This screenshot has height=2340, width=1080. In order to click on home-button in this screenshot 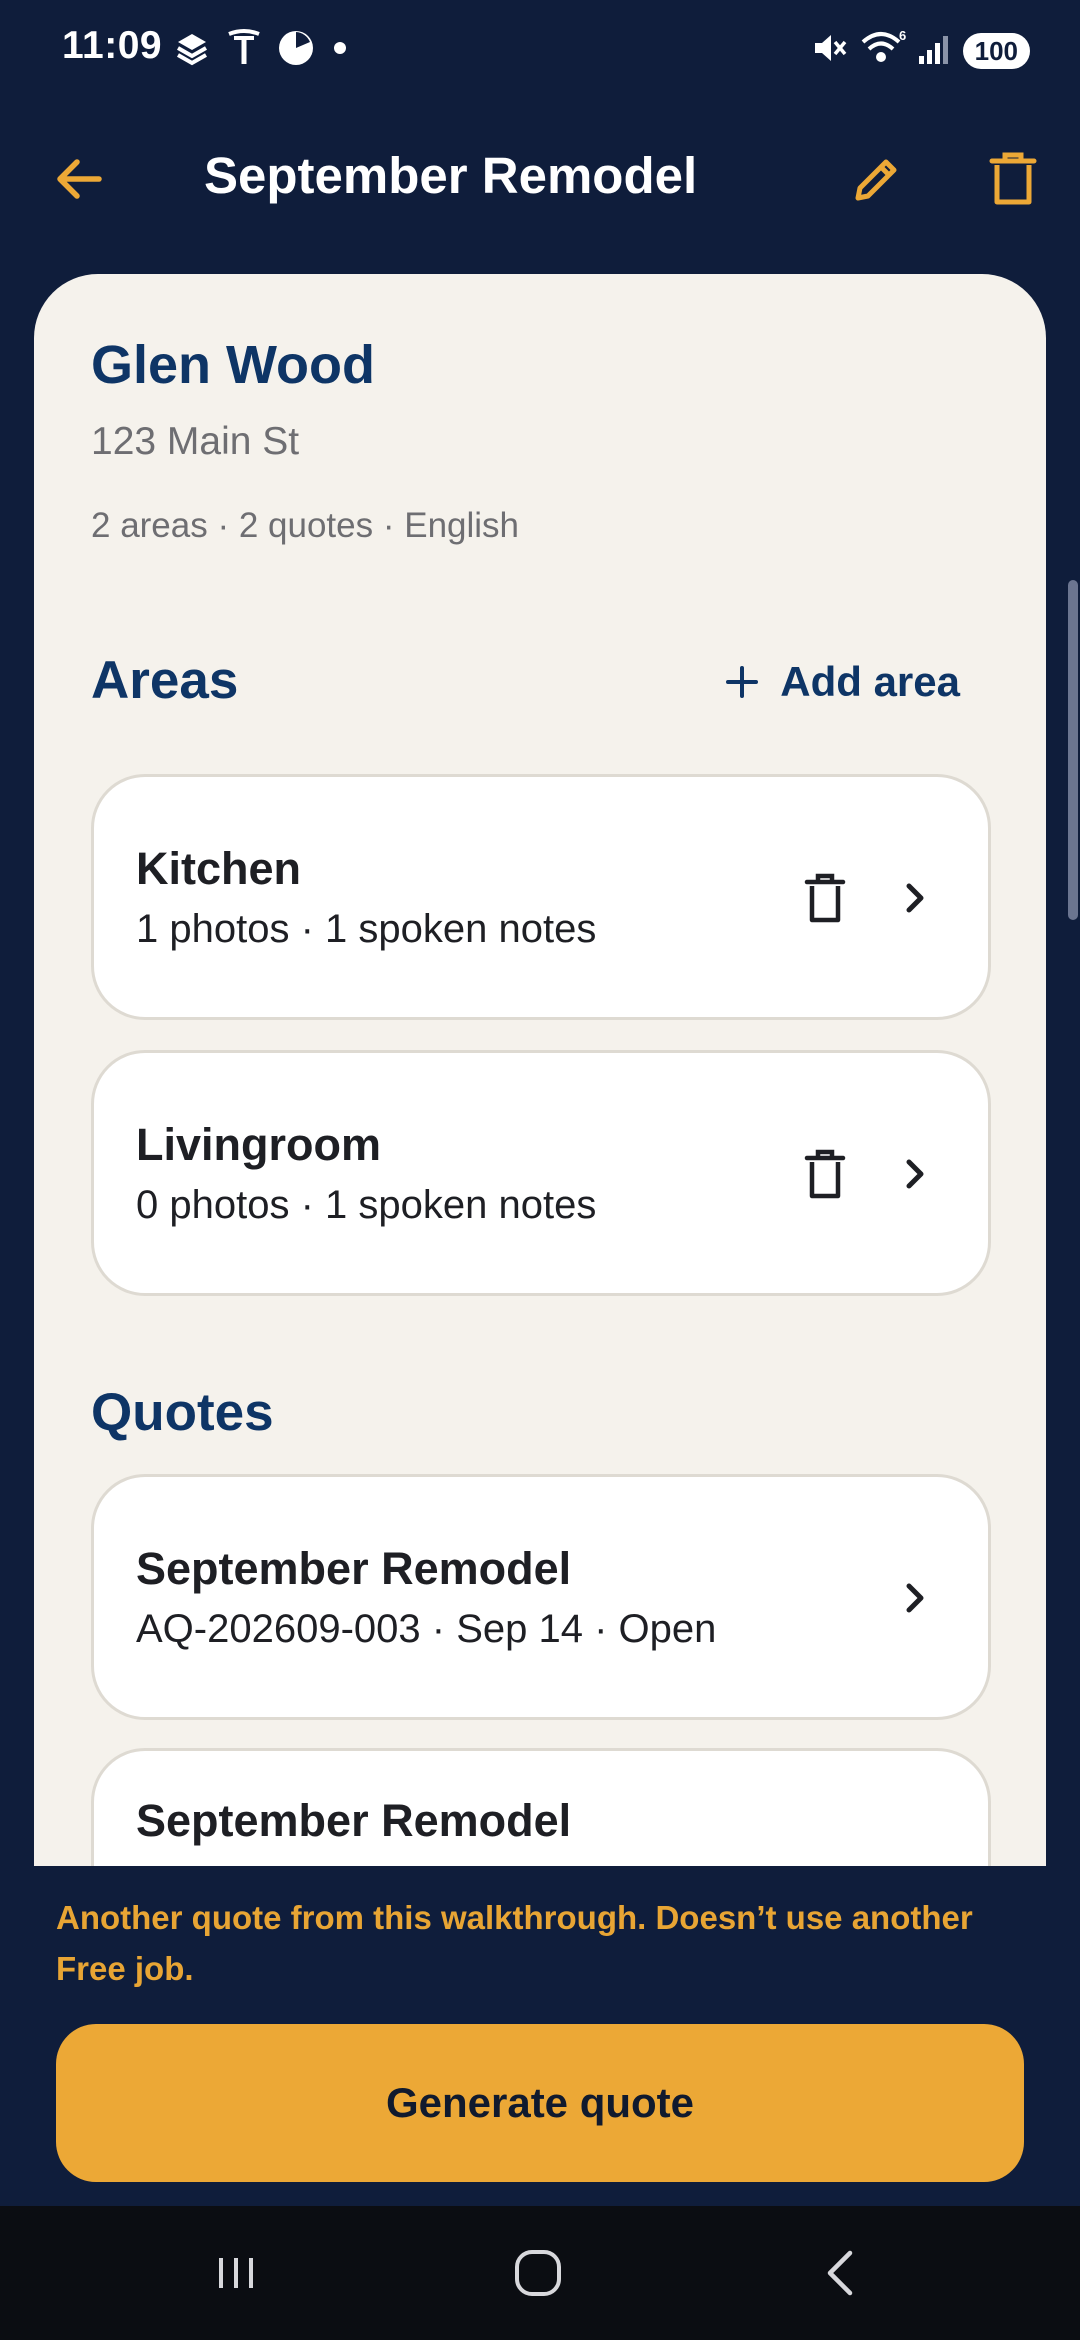, I will do `click(538, 2273)`.